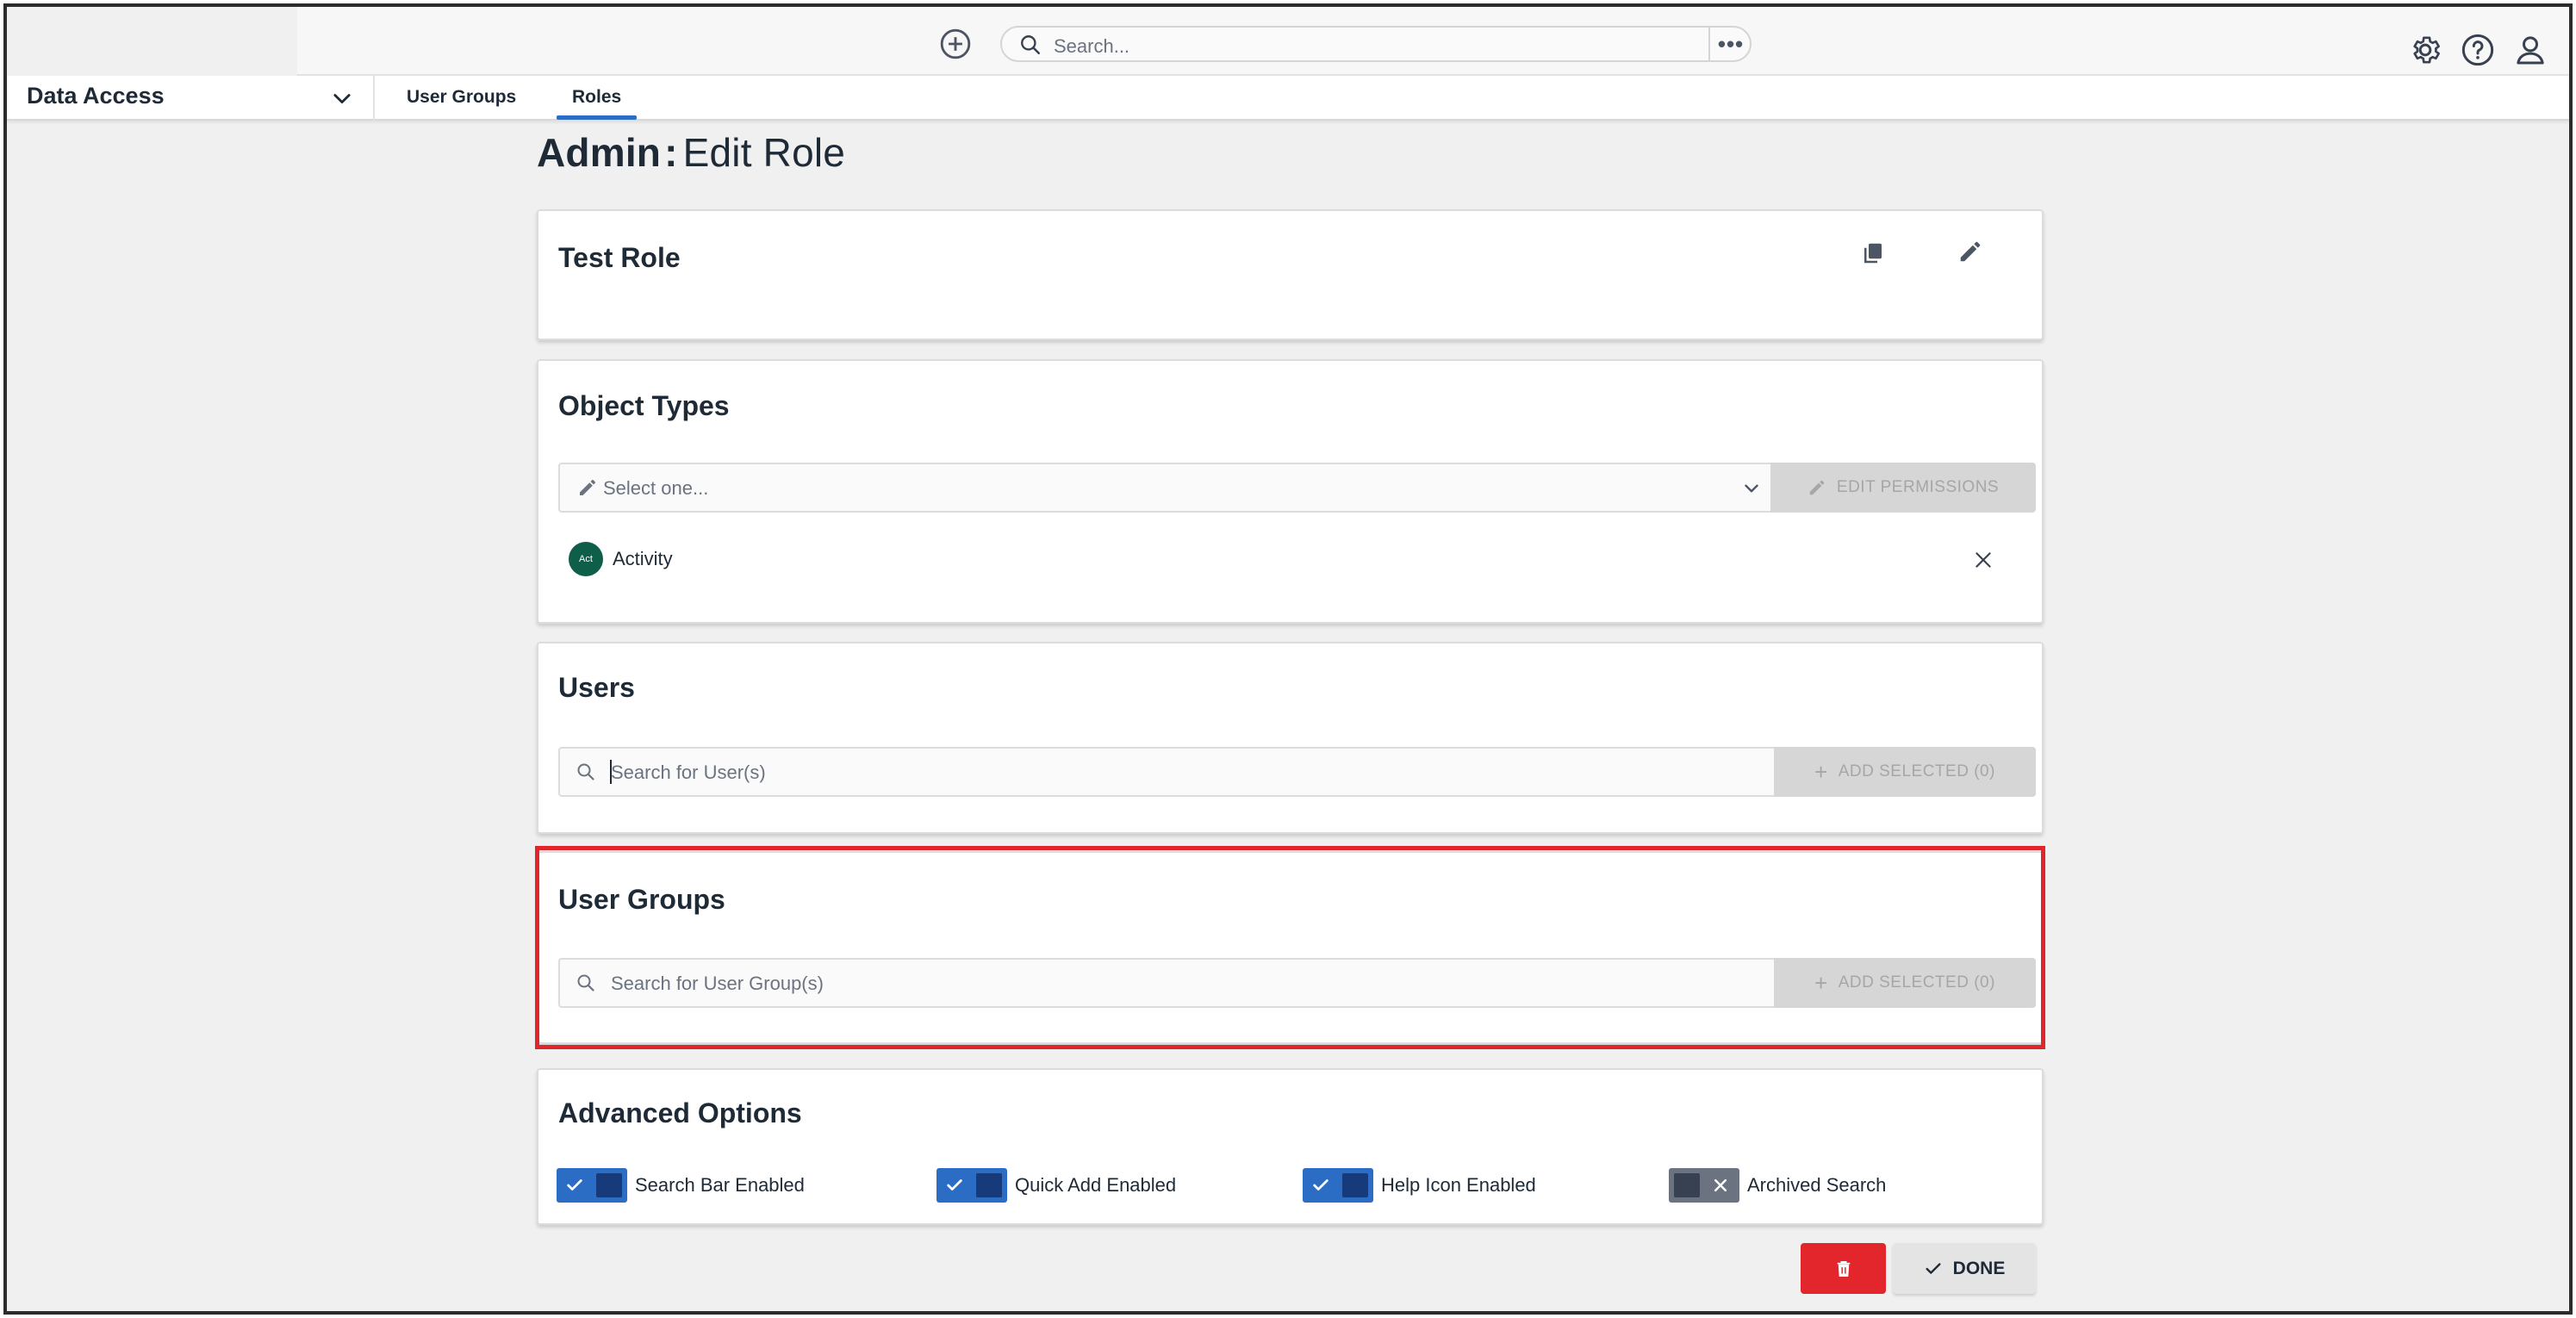  I want to click on page-title: Admin: Edit Role, so click(691, 152).